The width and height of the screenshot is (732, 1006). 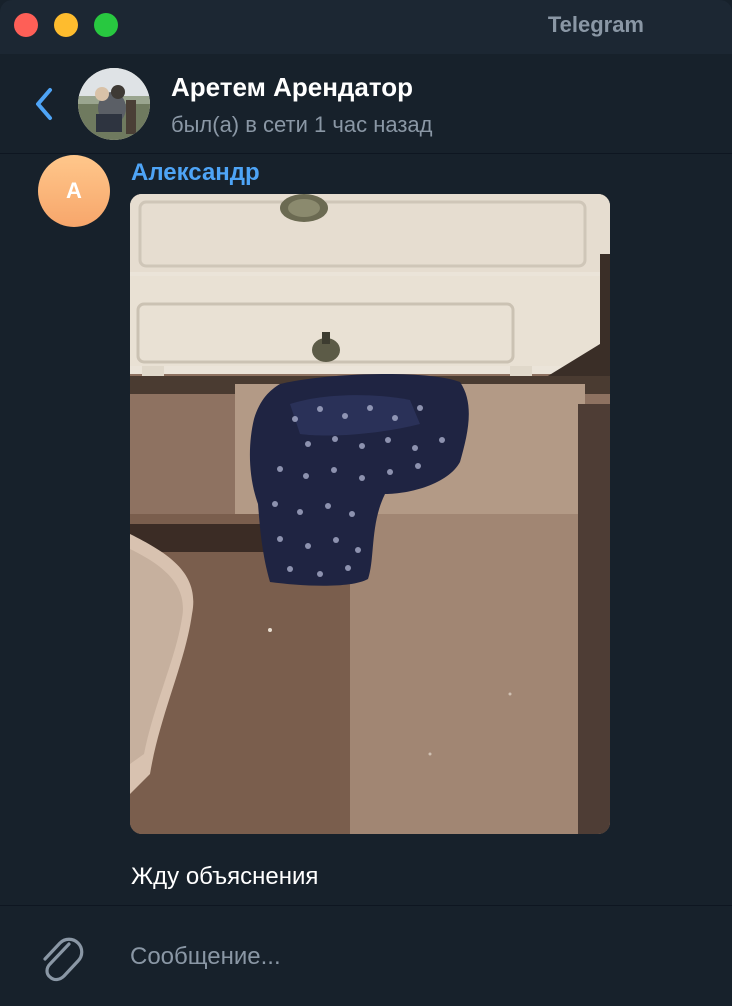 I want to click on sender-name: Александр, so click(x=195, y=173).